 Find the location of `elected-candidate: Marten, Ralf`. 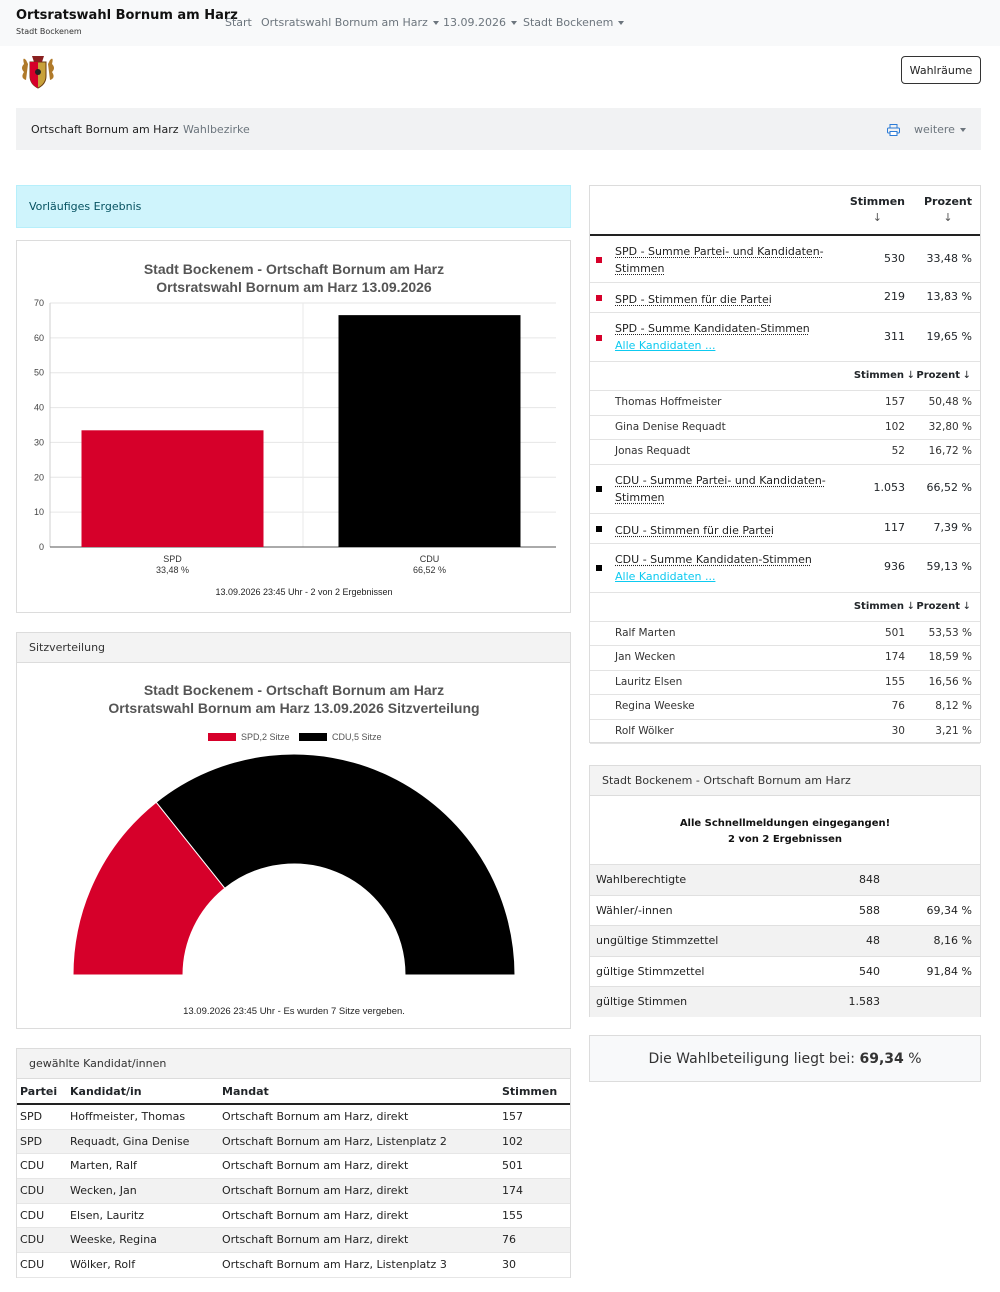

elected-candidate: Marten, Ralf is located at coordinates (103, 1166).